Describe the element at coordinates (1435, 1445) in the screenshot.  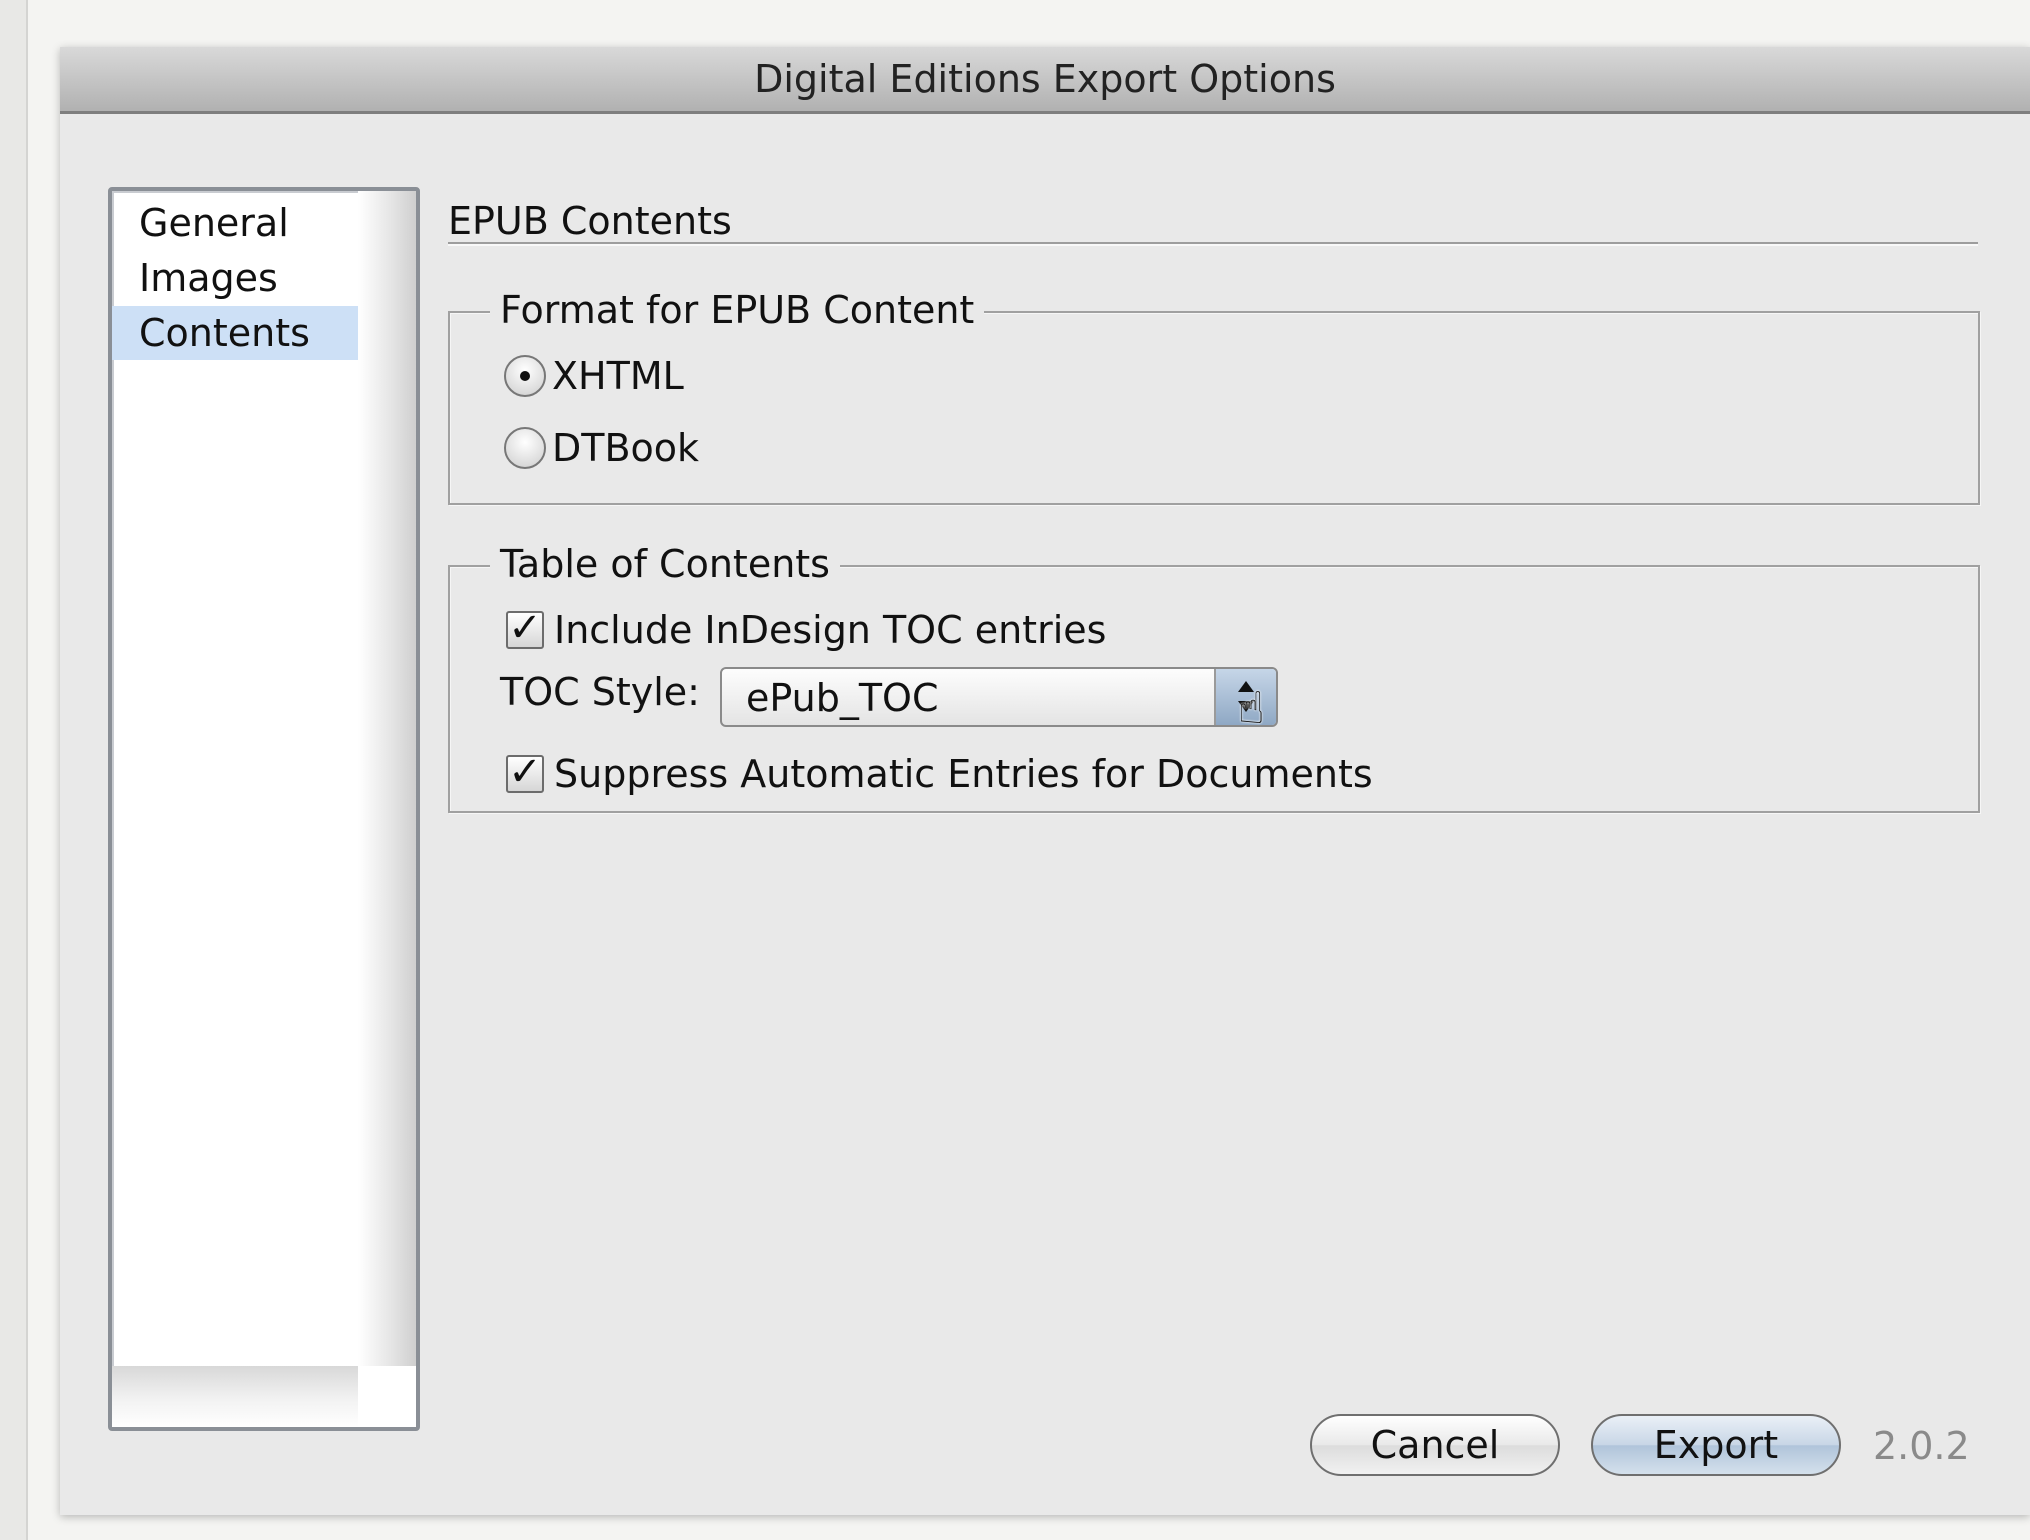
I see `cancel-button: Cancel` at that location.